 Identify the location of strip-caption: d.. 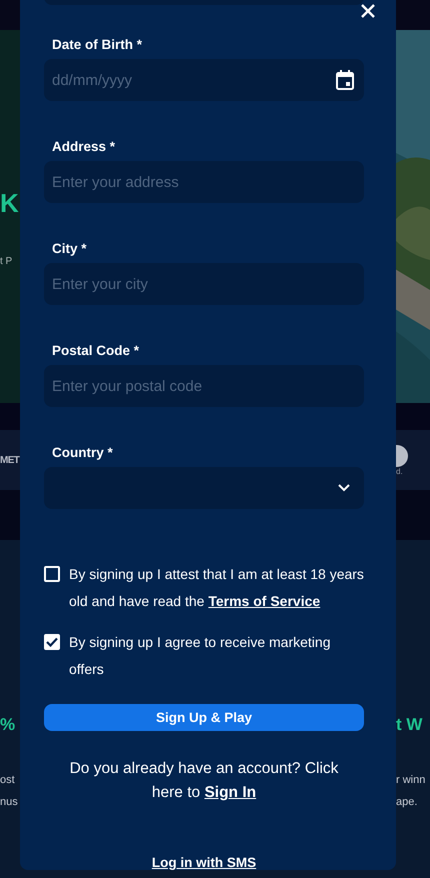
(399, 471).